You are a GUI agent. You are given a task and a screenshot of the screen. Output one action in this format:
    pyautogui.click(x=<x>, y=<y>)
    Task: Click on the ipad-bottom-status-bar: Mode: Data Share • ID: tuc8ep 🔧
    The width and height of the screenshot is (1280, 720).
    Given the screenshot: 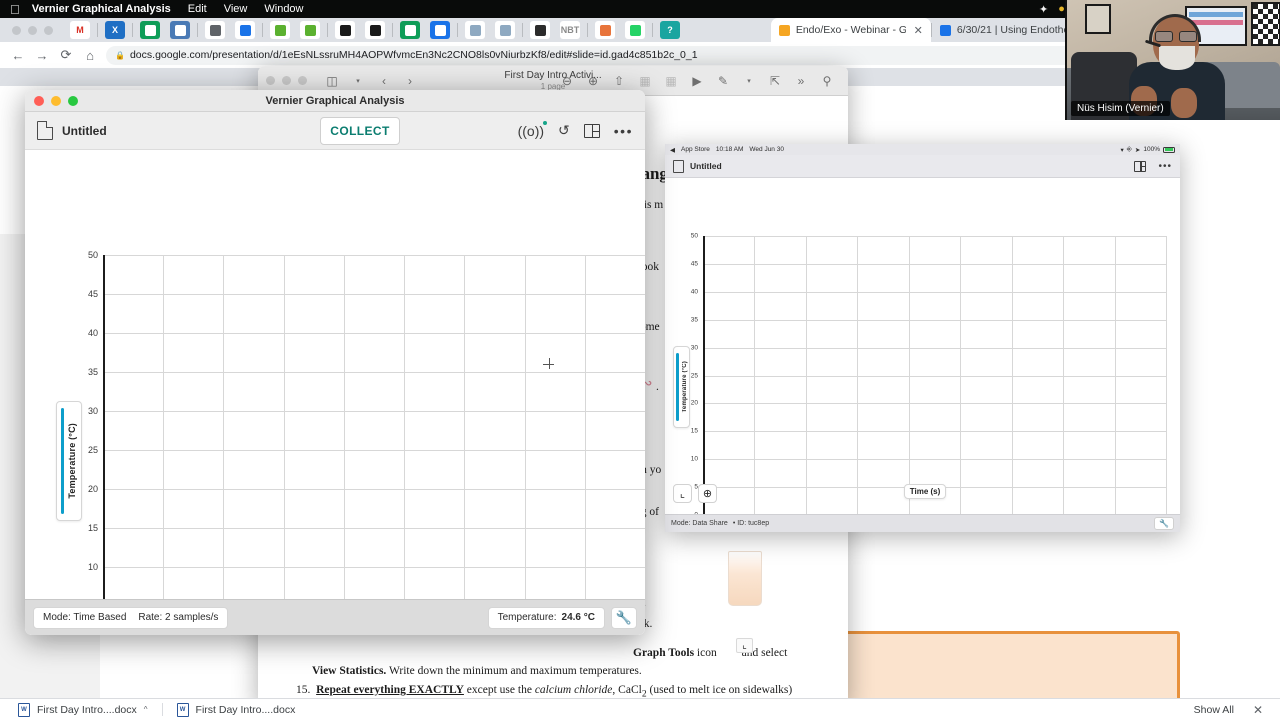 What is the action you would take?
    pyautogui.click(x=922, y=523)
    